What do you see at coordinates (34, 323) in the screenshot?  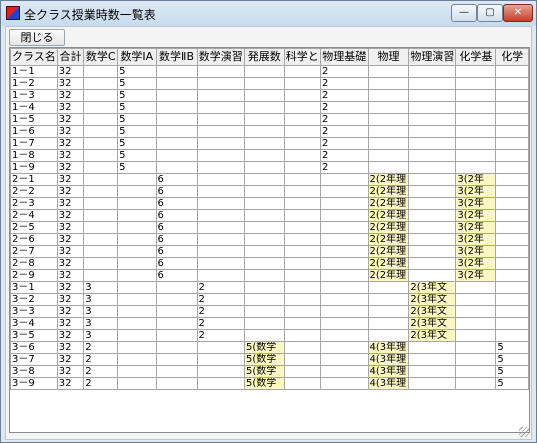 I see `class-name-cell: 3－4` at bounding box center [34, 323].